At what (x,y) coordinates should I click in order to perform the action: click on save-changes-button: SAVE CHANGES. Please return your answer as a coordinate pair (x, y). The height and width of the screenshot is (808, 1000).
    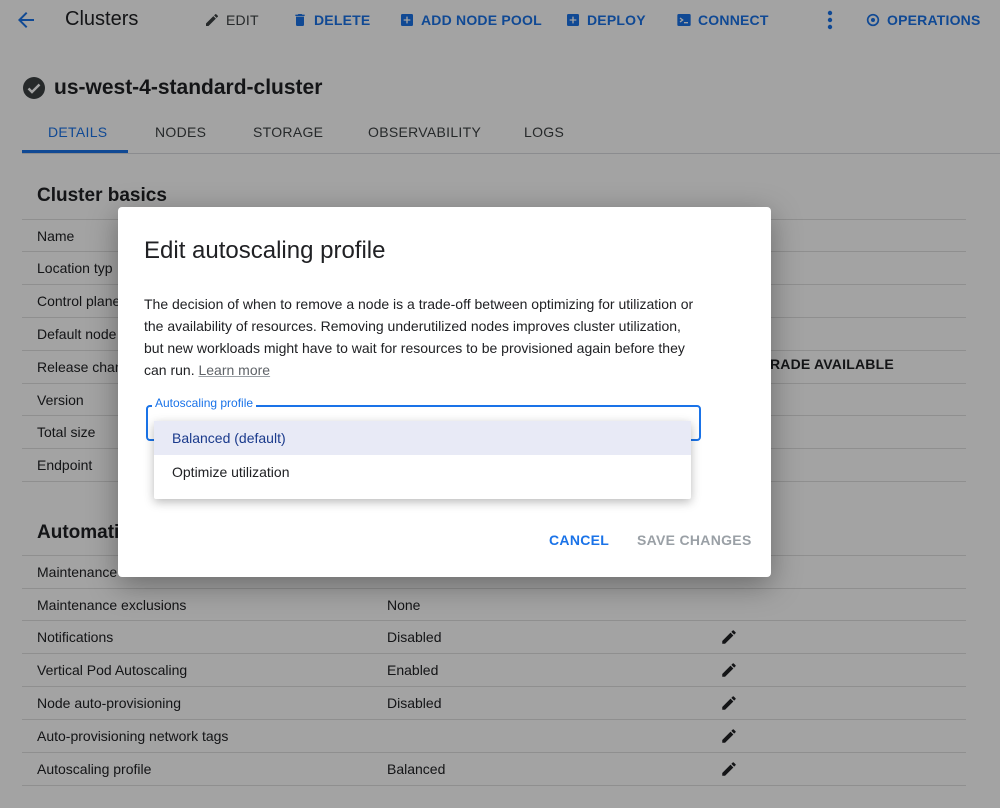
    Looking at the image, I should click on (694, 540).